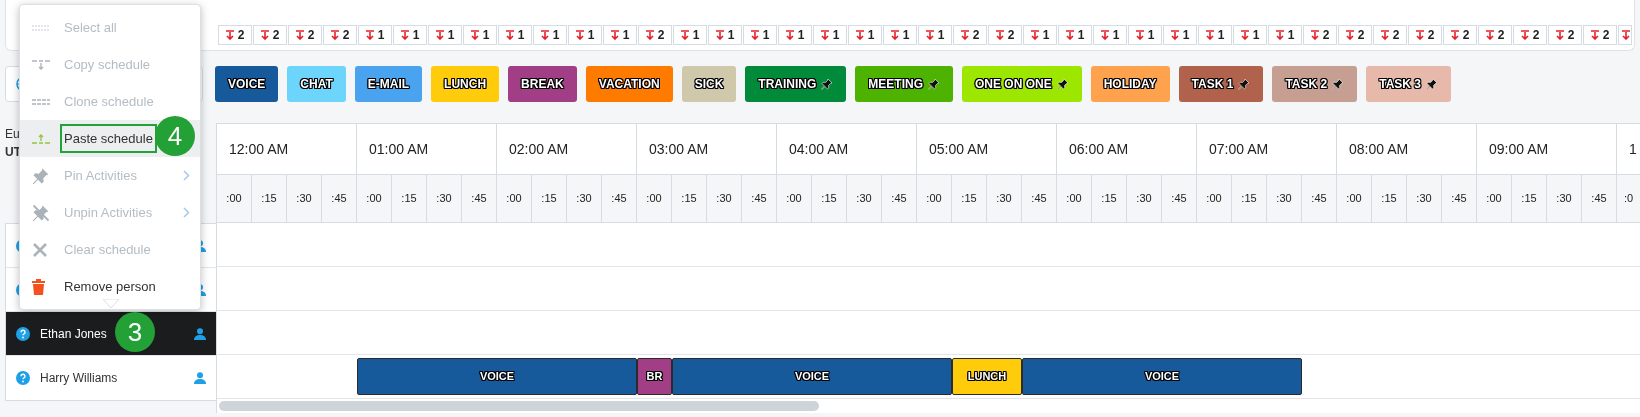  Describe the element at coordinates (73, 334) in the screenshot. I see `person-name: Ethan Jones` at that location.